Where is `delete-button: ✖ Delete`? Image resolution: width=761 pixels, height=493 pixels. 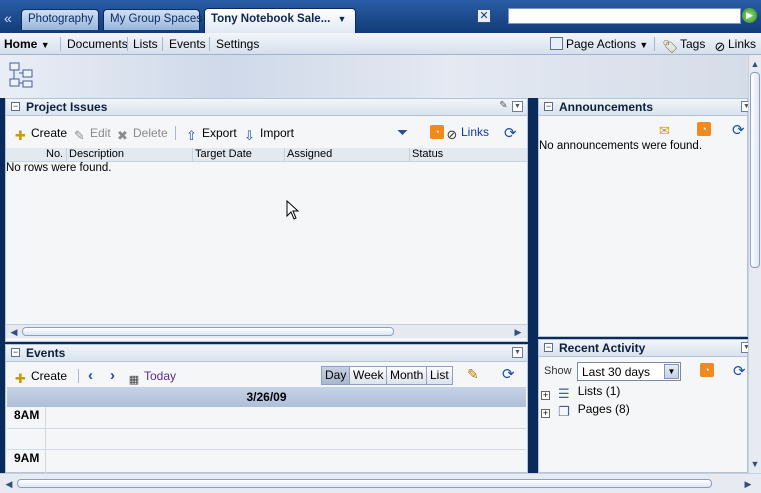
delete-button: ✖ Delete is located at coordinates (141, 134).